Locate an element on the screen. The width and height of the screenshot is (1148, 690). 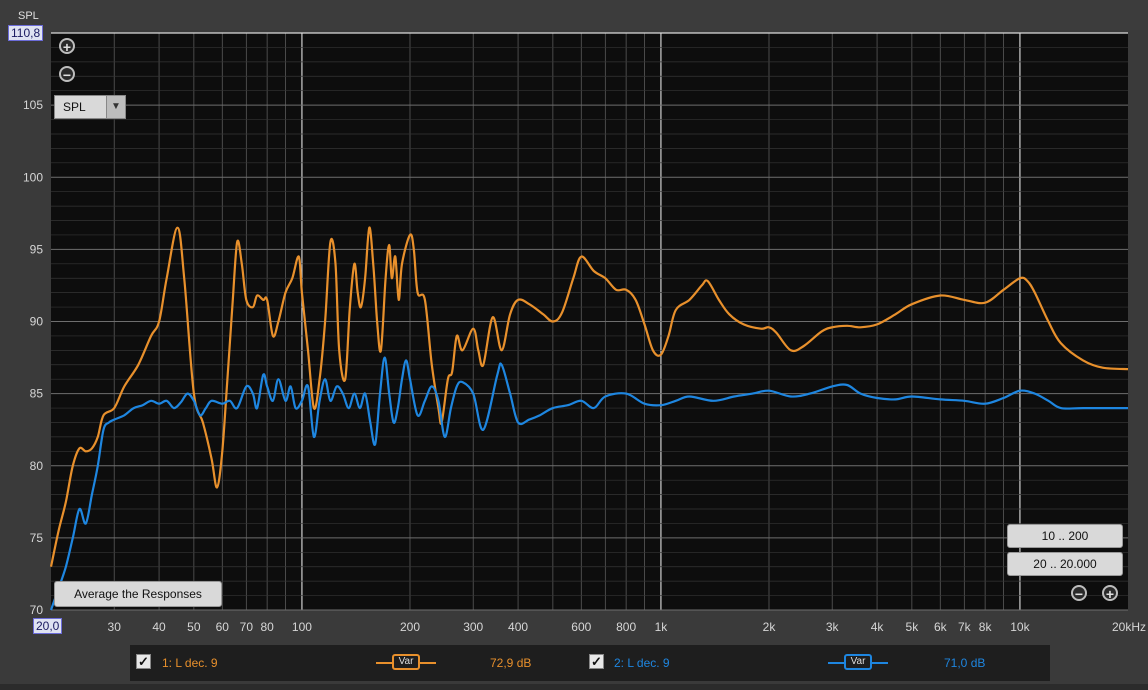
x-tick-label: 80 is located at coordinates (267, 627).